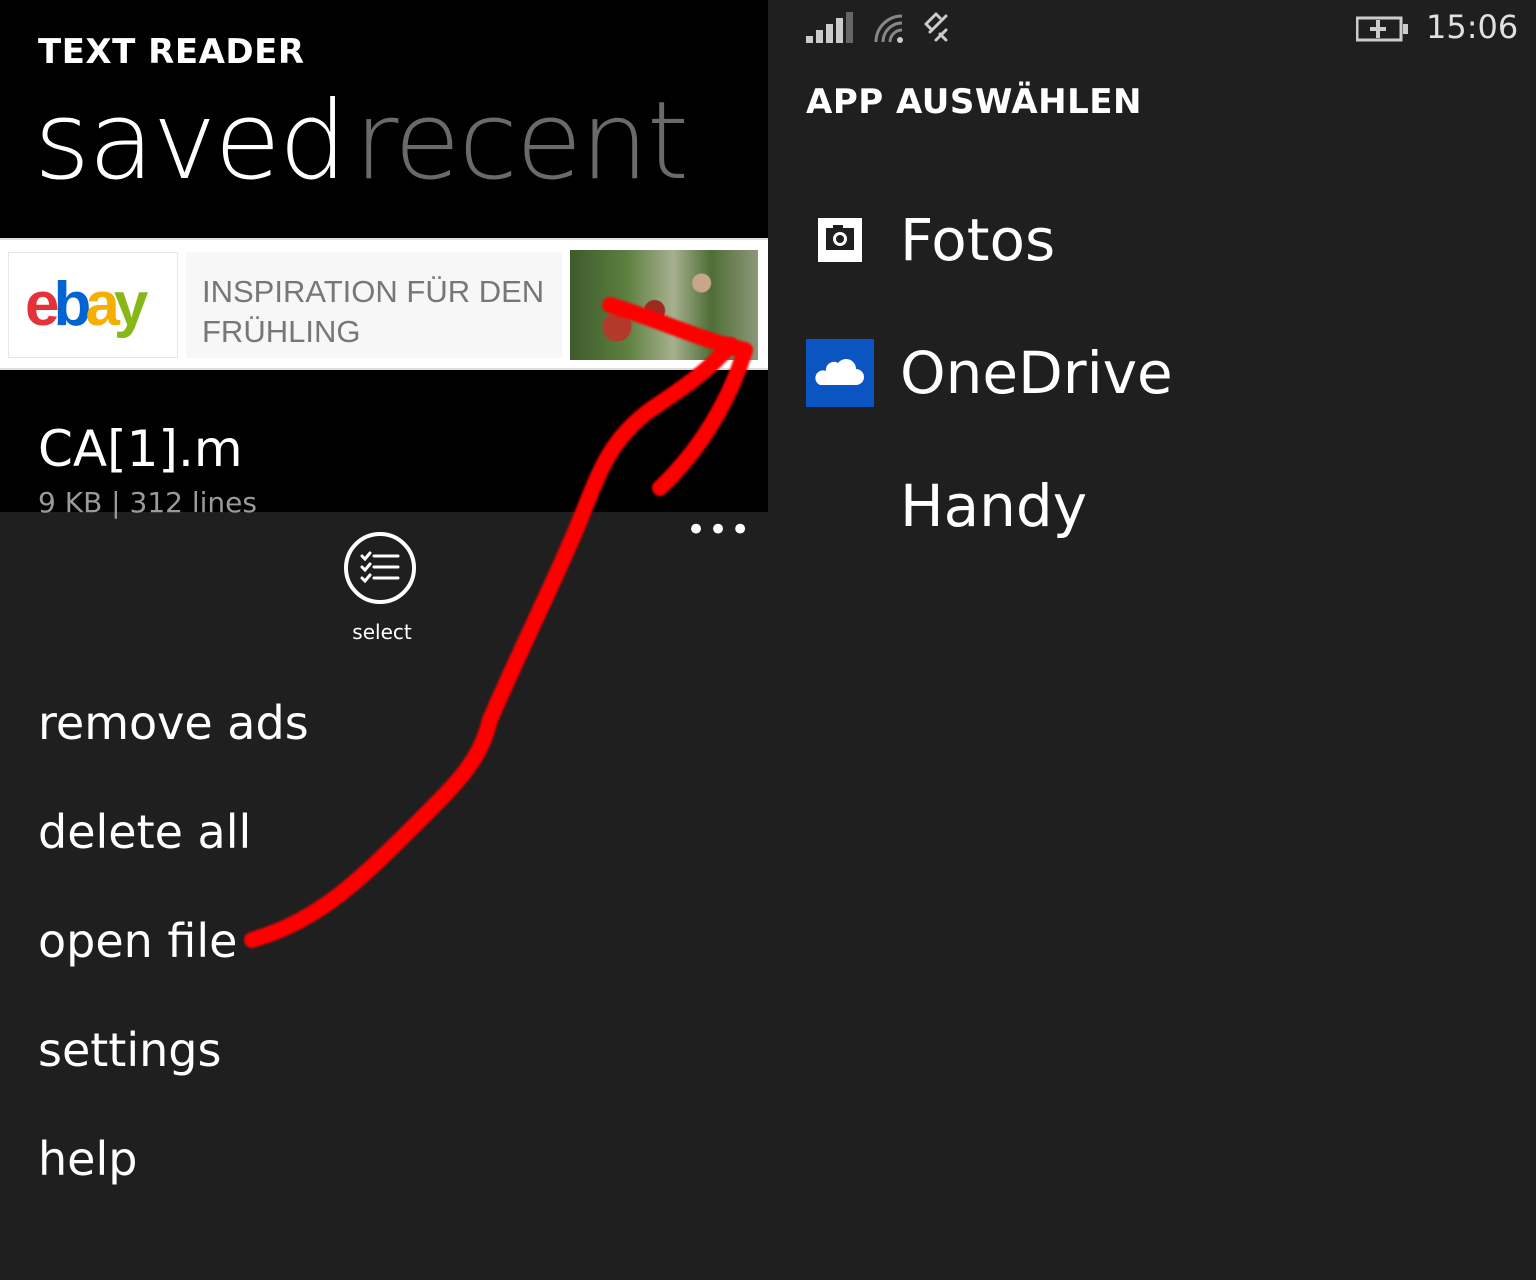 The width and height of the screenshot is (1536, 1280). Describe the element at coordinates (974, 102) in the screenshot. I see `picker-title: APP AUSWÄHLEN` at that location.